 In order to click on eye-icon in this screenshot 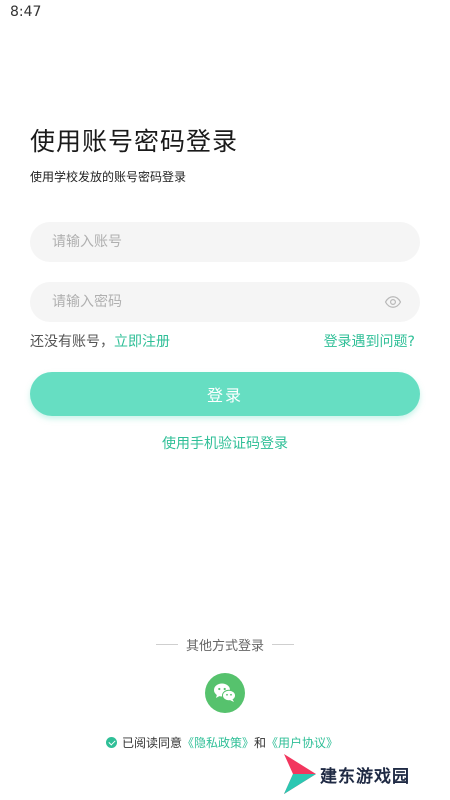, I will do `click(393, 302)`.